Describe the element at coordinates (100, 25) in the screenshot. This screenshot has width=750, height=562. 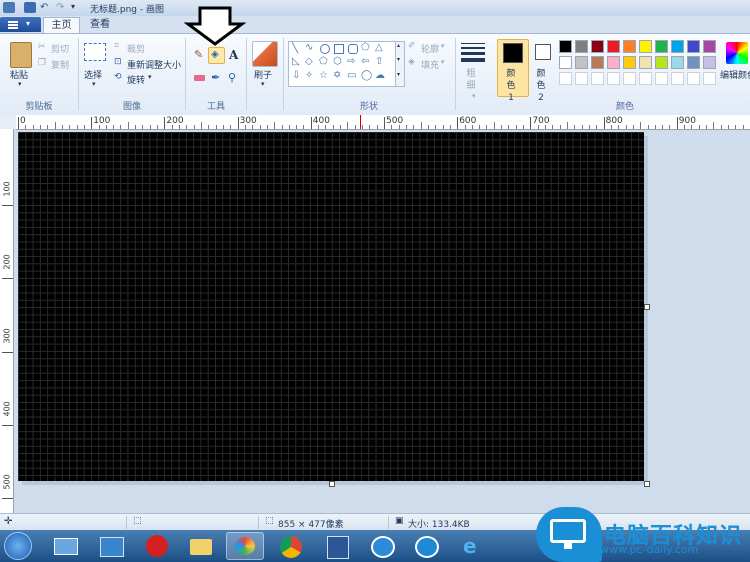
I see `tab-view: 查看` at that location.